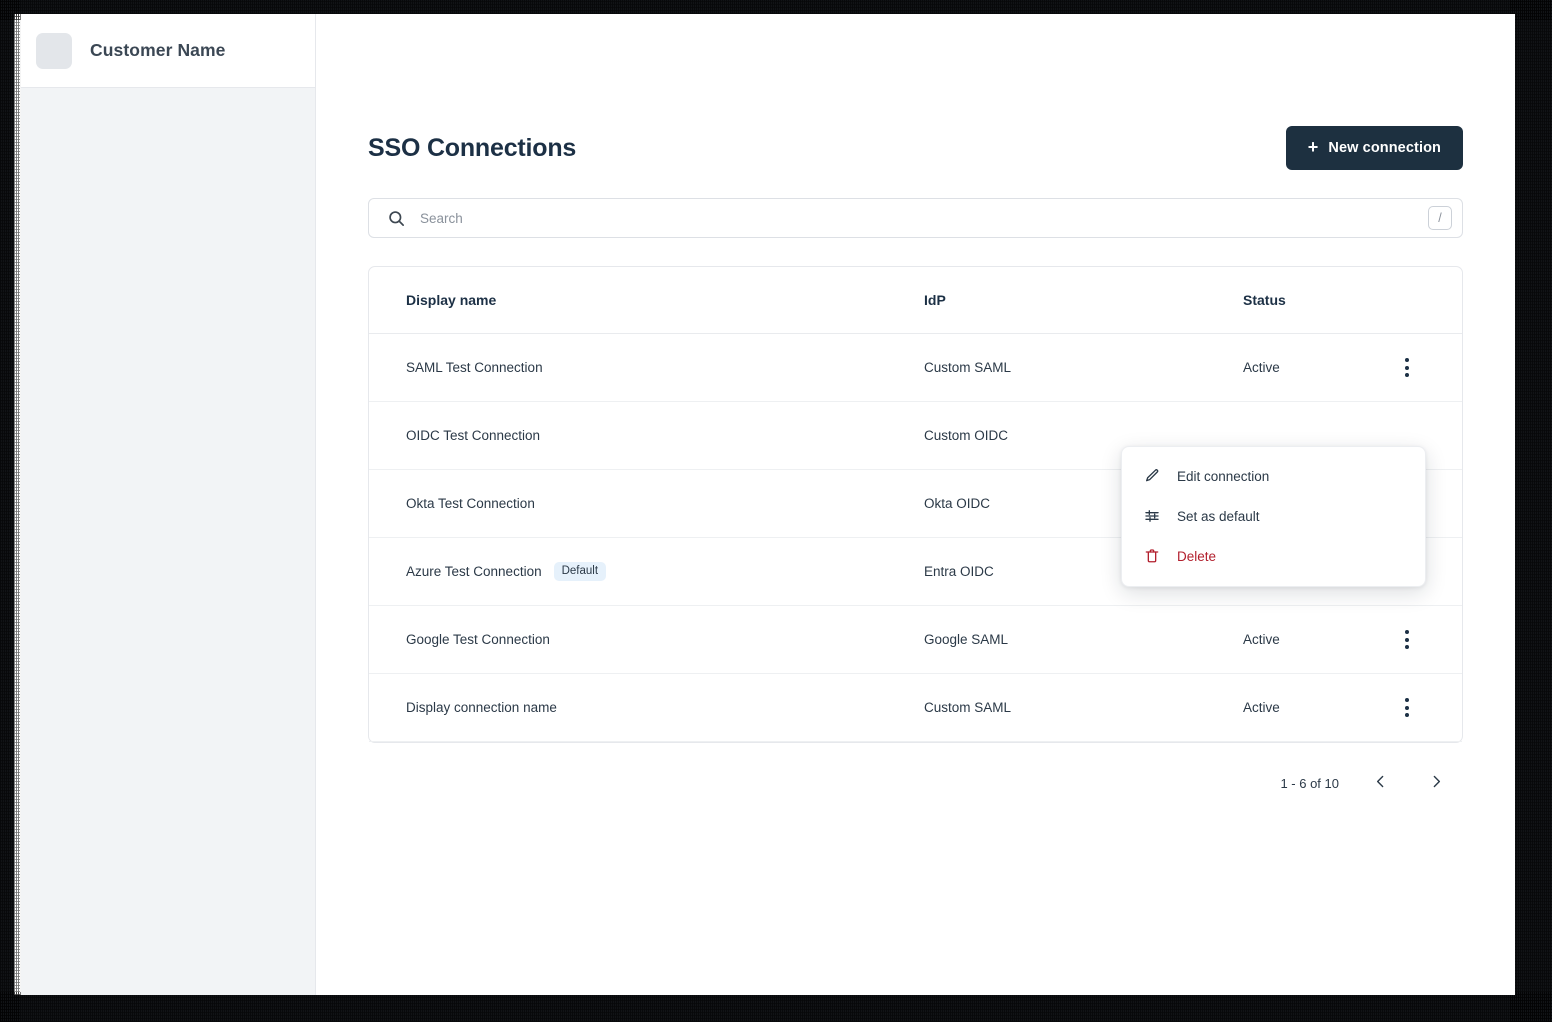 The height and width of the screenshot is (1022, 1552). I want to click on frame-noise-bottom, so click(776, 1007).